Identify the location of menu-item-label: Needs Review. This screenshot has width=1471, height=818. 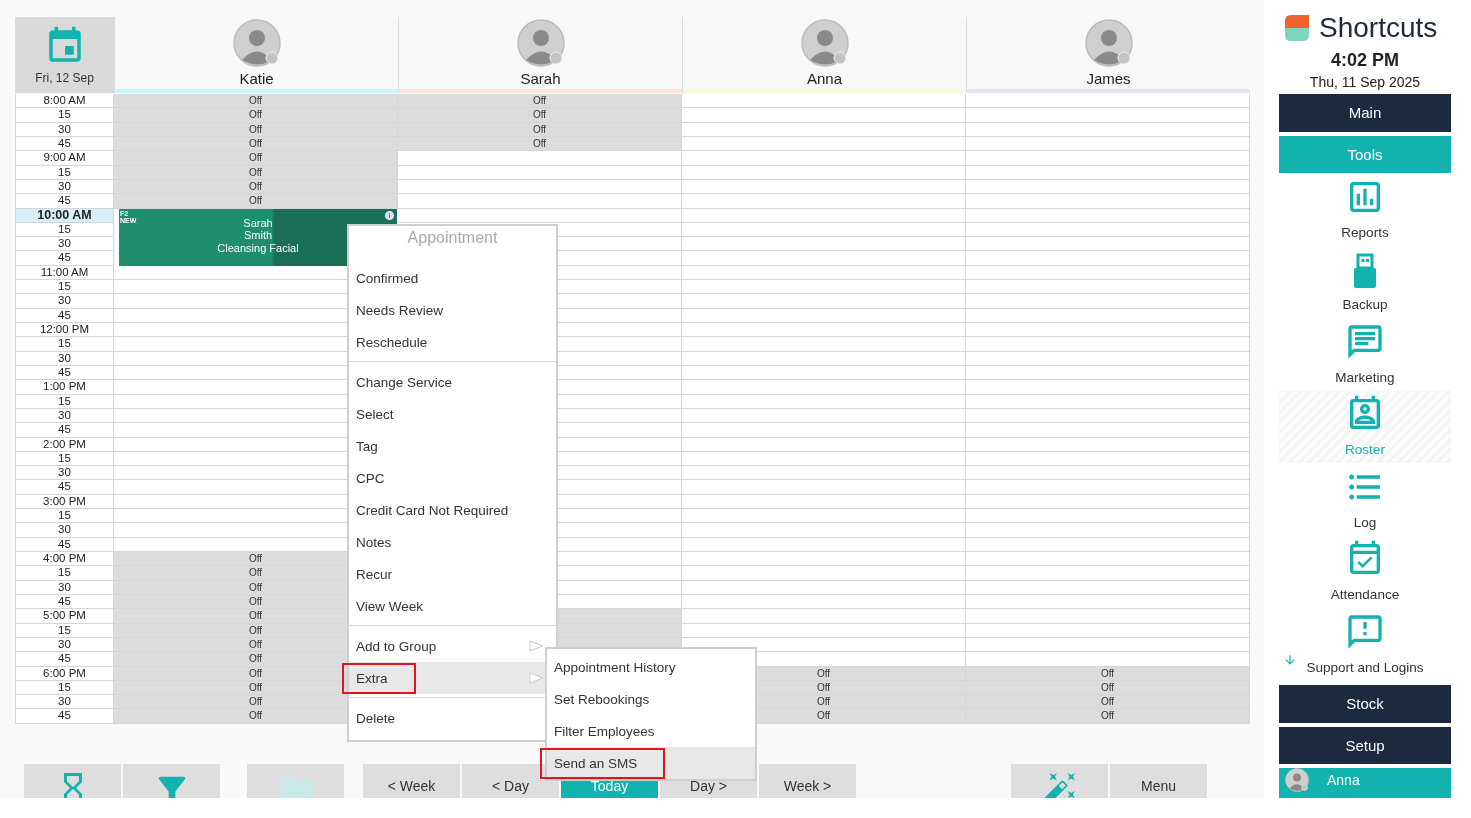
(400, 310).